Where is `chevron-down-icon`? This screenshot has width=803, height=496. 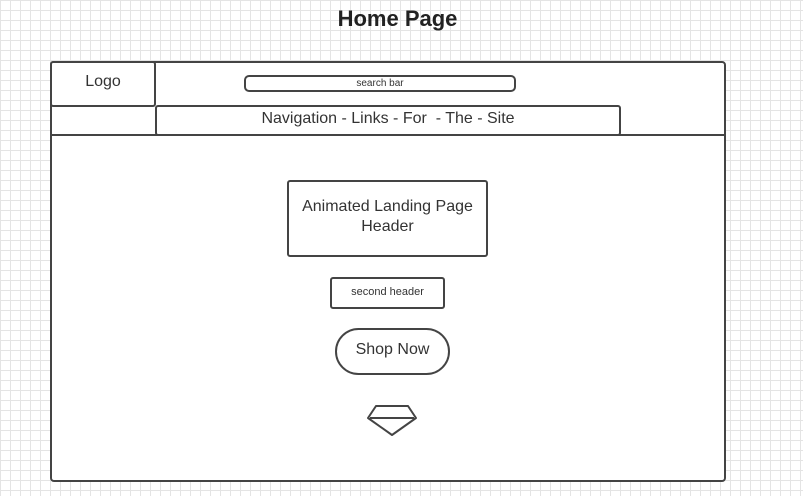 chevron-down-icon is located at coordinates (392, 421).